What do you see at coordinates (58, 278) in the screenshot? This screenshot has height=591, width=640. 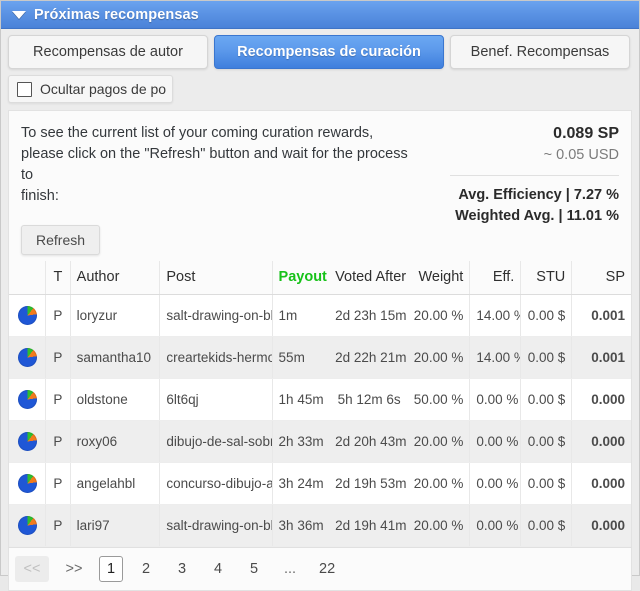 I see `col-header-type: T` at bounding box center [58, 278].